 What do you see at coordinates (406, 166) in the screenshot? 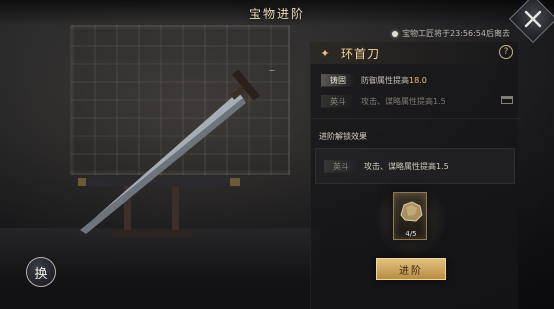
I see `unlock-text: 攻击、谋略属性提高1.5` at bounding box center [406, 166].